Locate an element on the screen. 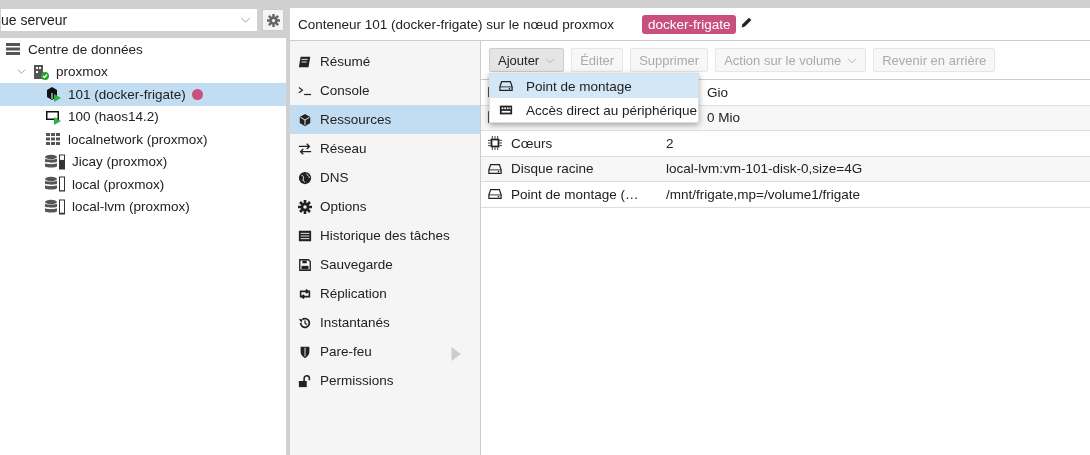 This screenshot has width=1090, height=455. nav-item: Console is located at coordinates (385, 90).